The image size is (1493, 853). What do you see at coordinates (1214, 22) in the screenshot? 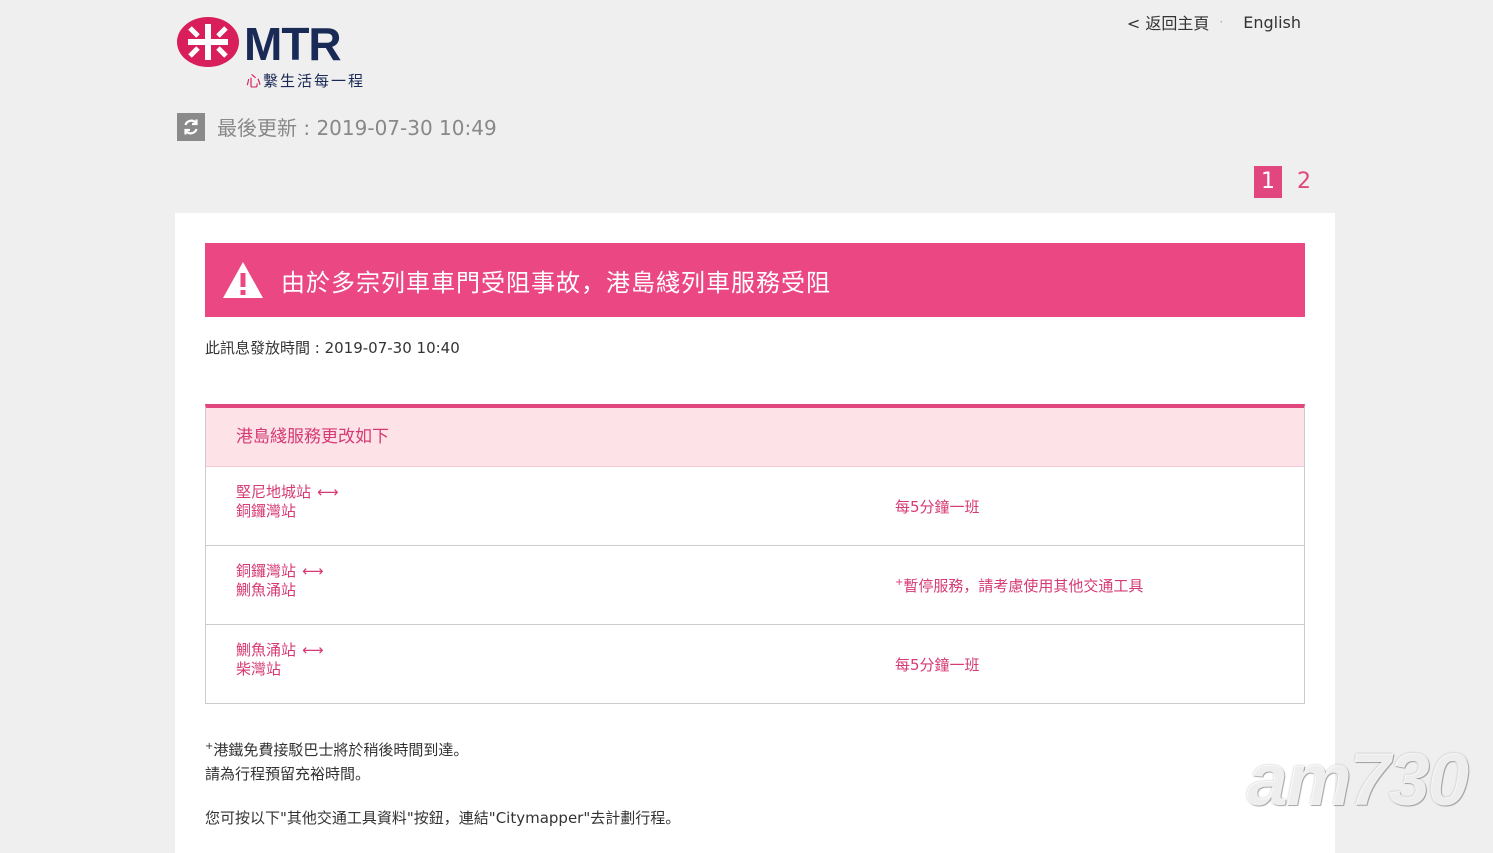
I see `top-nav: < 返回主頁 · English` at bounding box center [1214, 22].